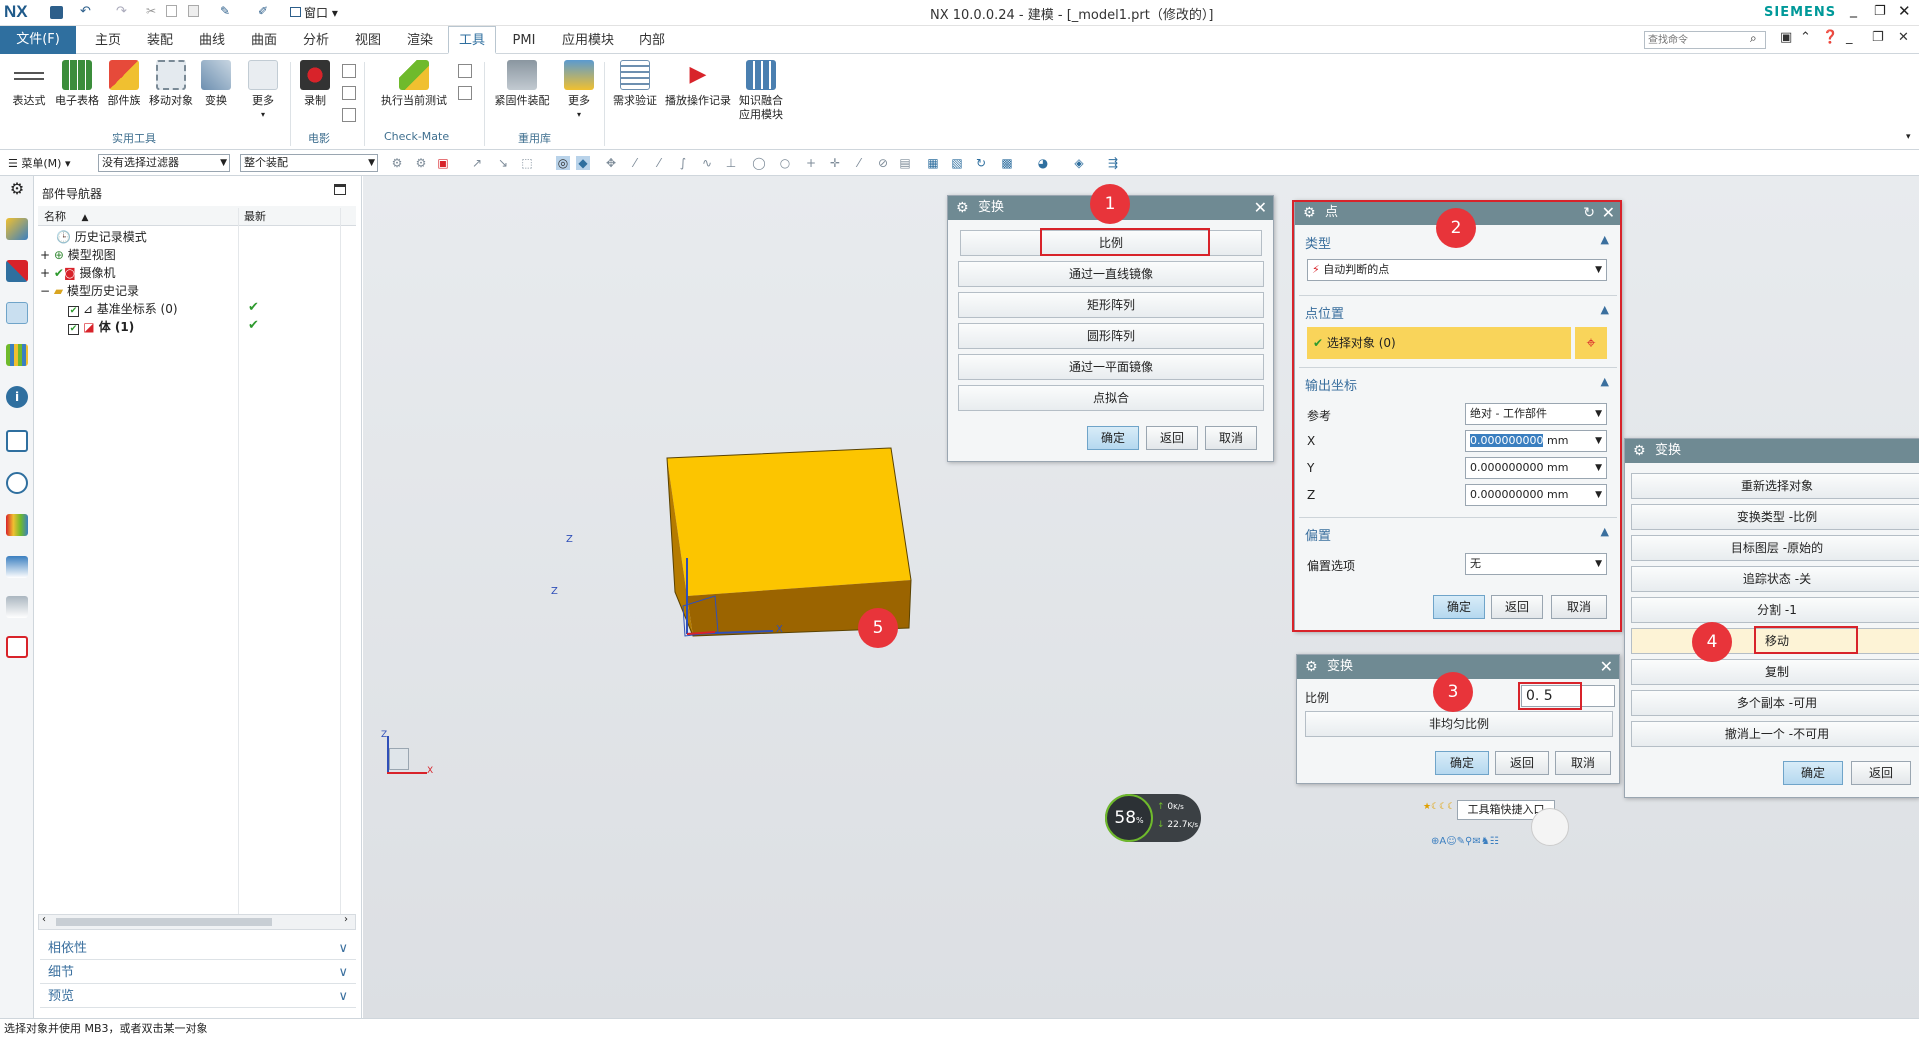  Describe the element at coordinates (225, 11) in the screenshot. I see `snap-icon: ✎` at that location.